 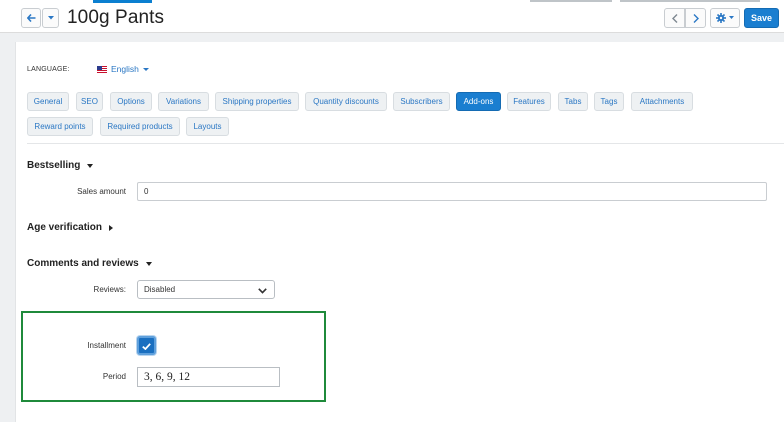 I want to click on tab-features: Features, so click(x=529, y=101).